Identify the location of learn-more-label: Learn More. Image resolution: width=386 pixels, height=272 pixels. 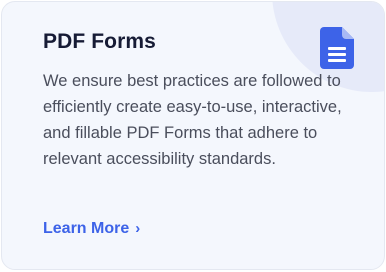
(86, 228).